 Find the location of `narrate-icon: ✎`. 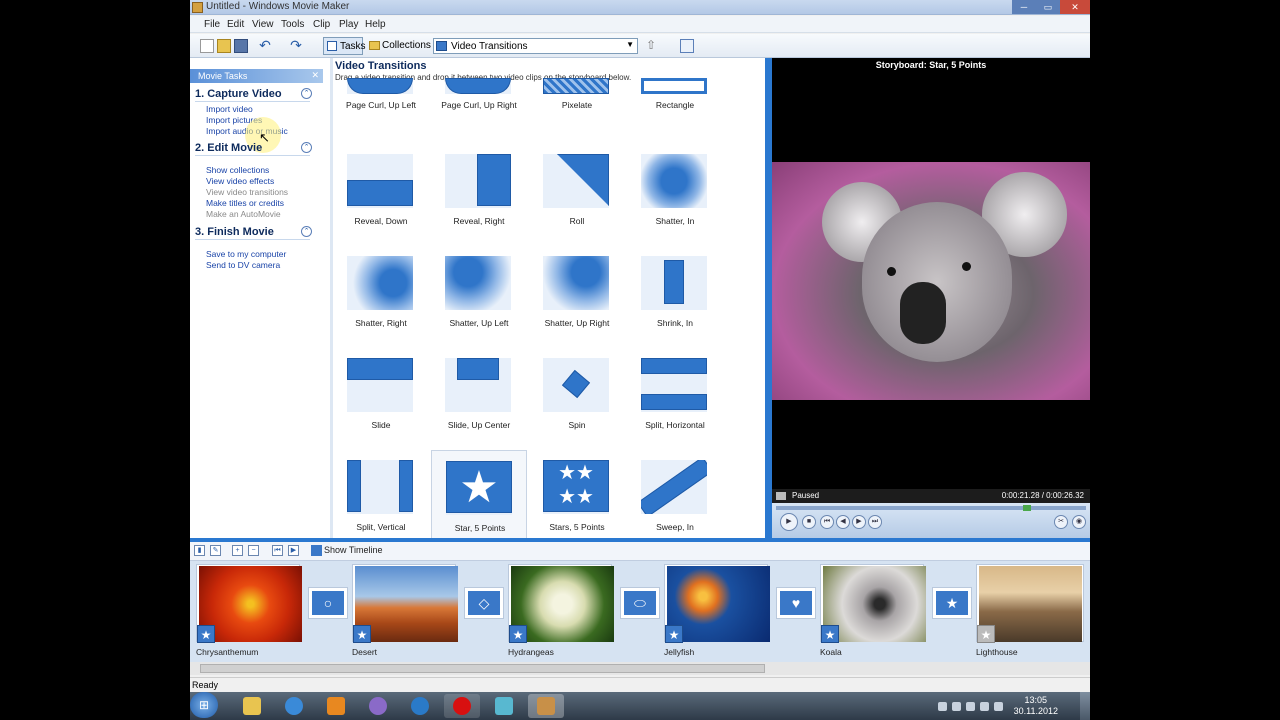

narrate-icon: ✎ is located at coordinates (215, 550).